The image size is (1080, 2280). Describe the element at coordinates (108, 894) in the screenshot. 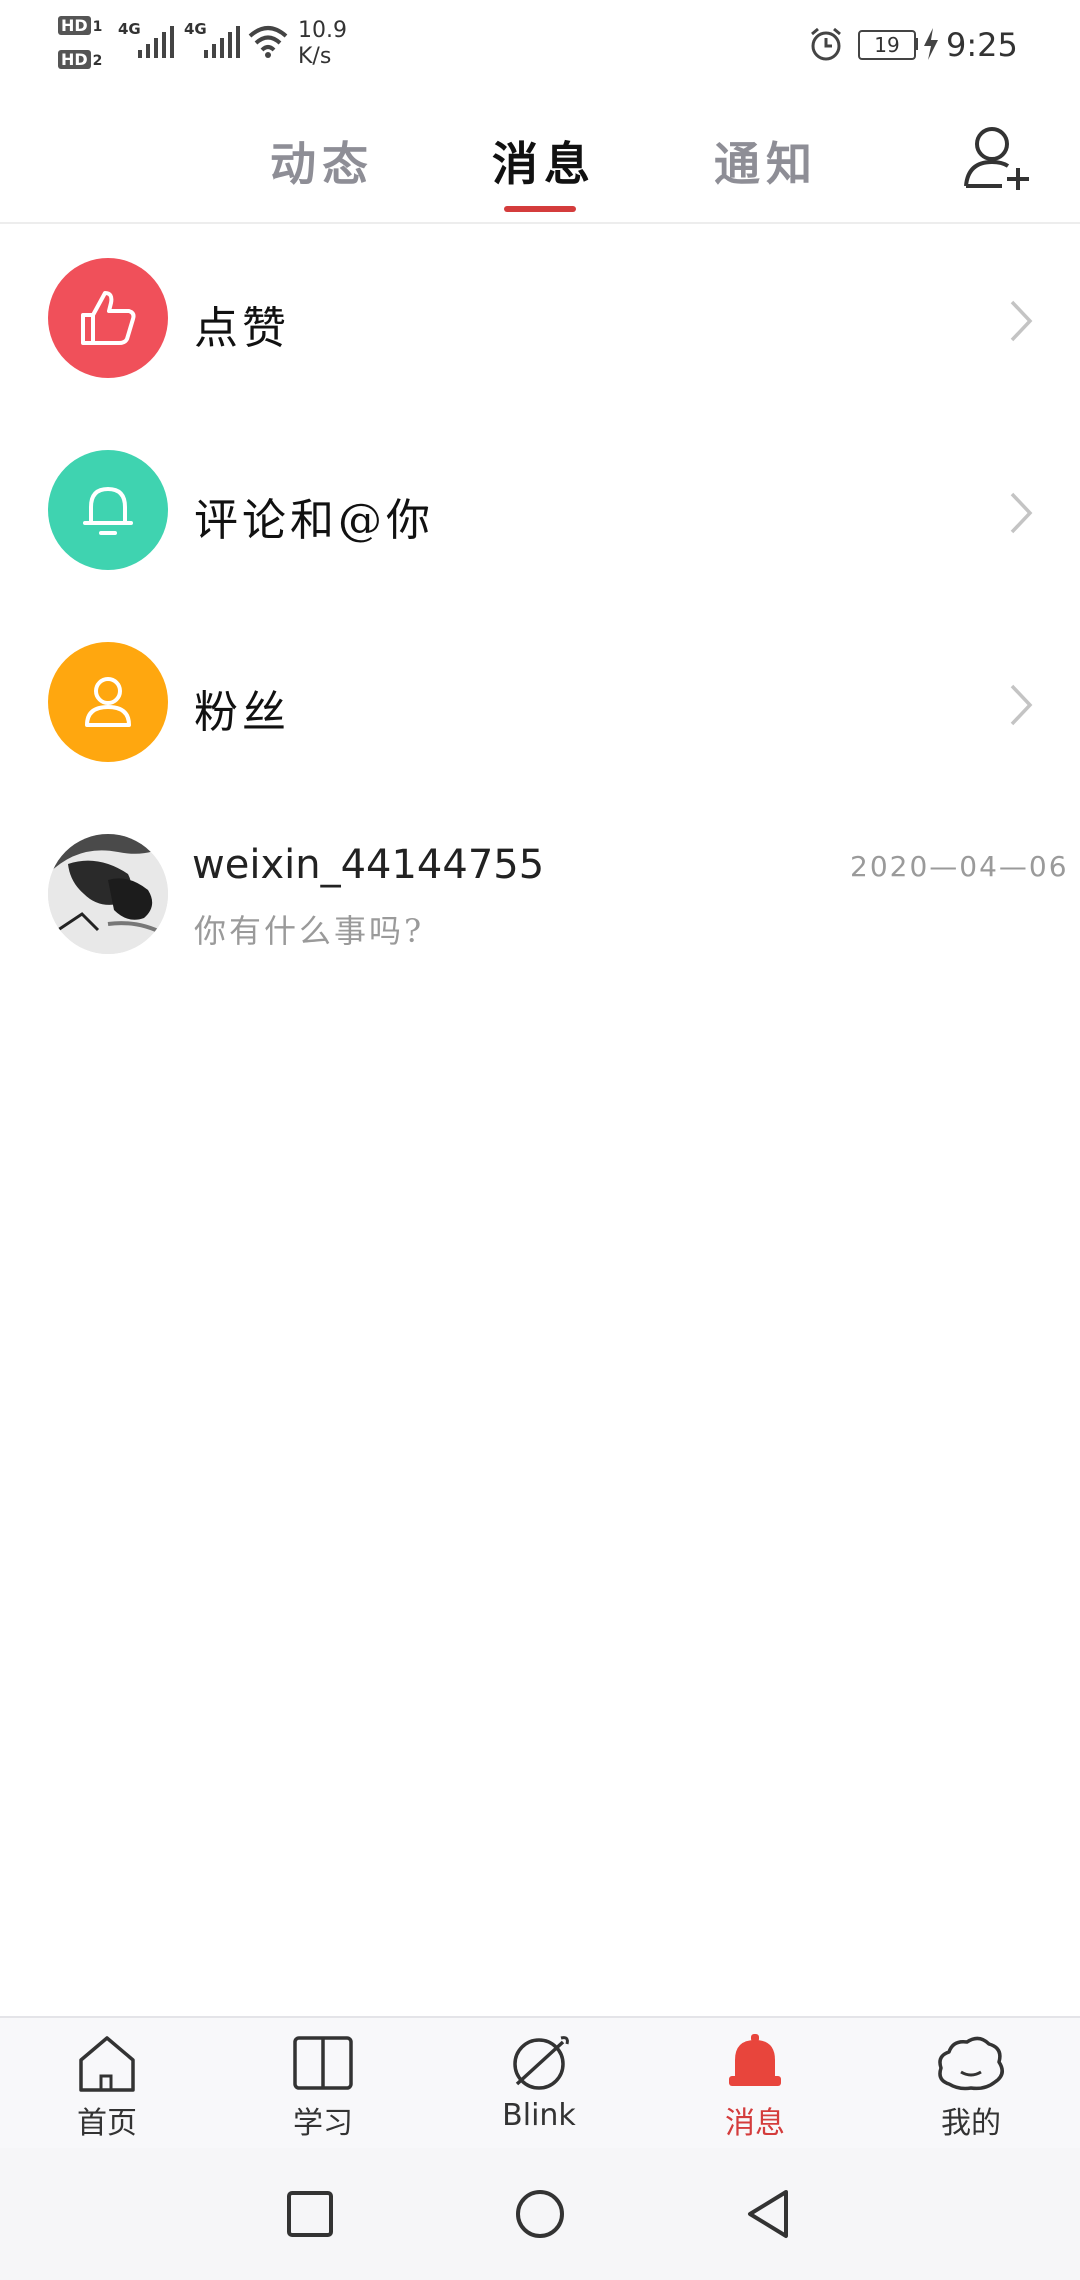

I see `avatar` at that location.